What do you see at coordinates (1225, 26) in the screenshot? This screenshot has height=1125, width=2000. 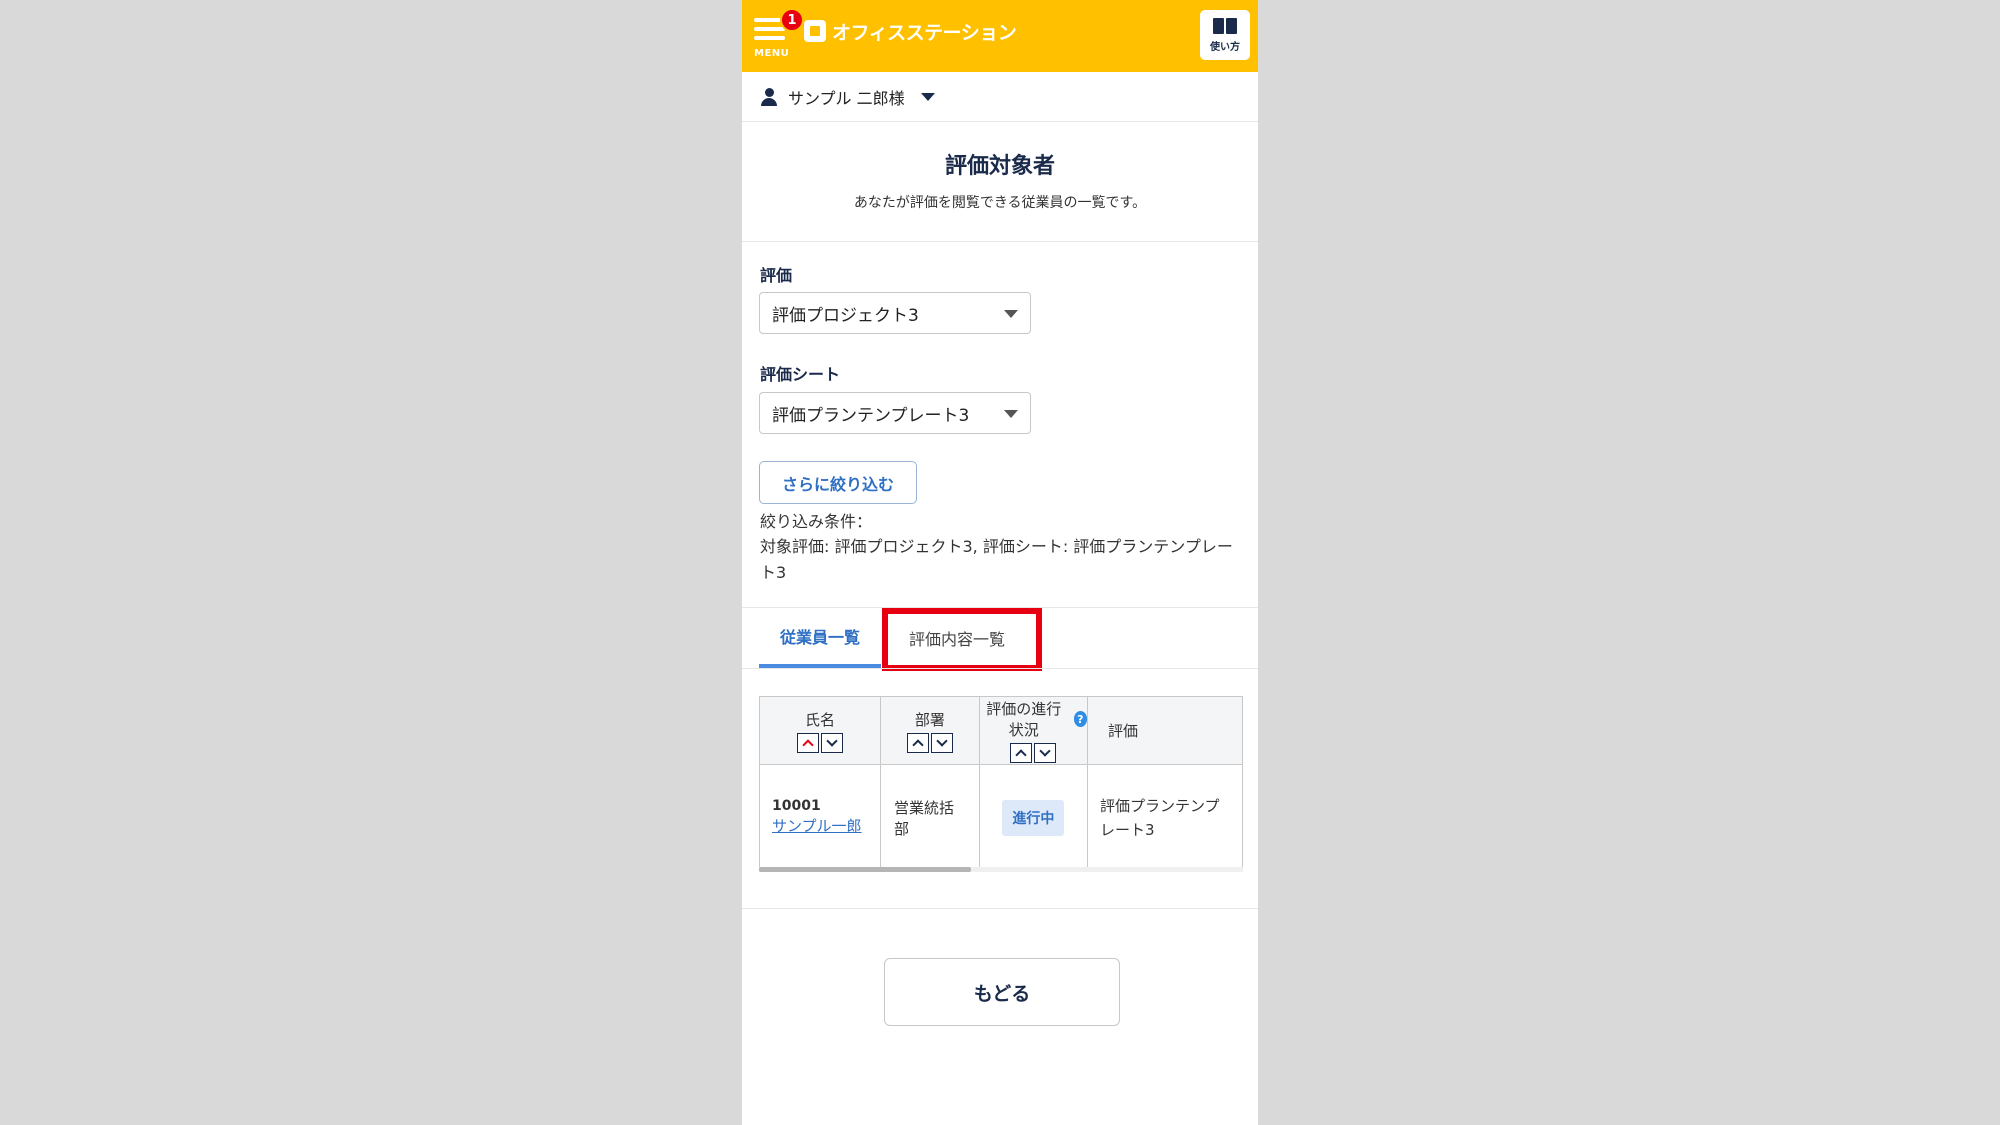 I see `book-icon` at bounding box center [1225, 26].